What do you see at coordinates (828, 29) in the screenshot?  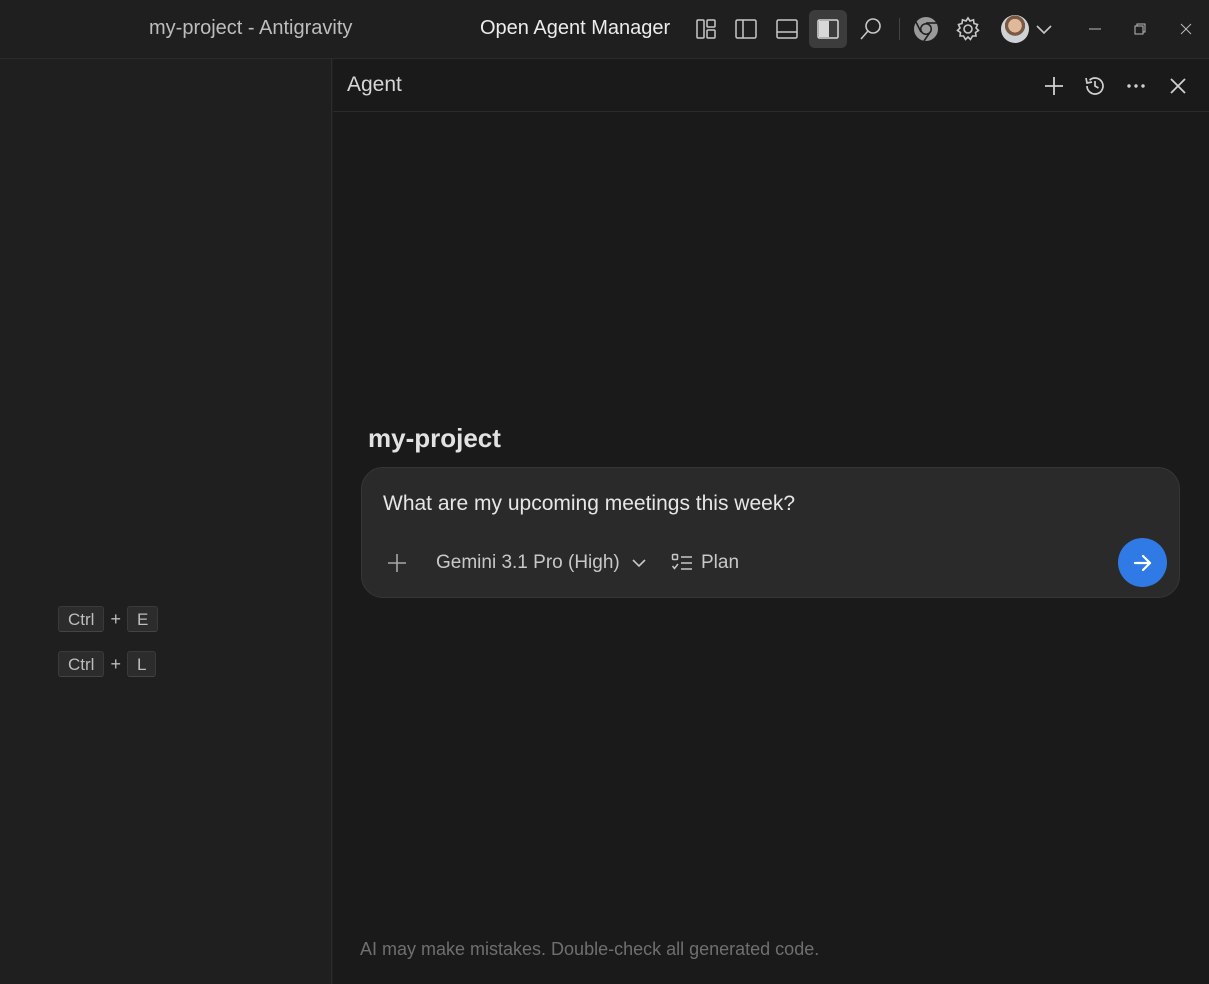 I see `toggle-secondary-sidebar-icon` at bounding box center [828, 29].